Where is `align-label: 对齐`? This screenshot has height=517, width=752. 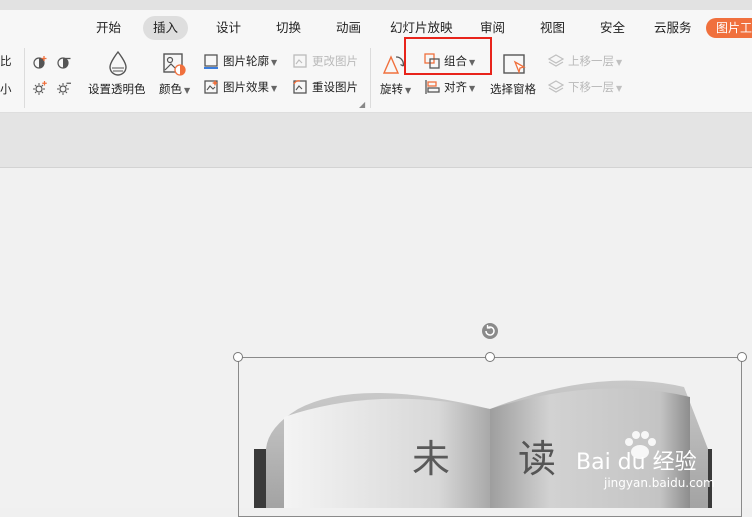
align-label: 对齐 is located at coordinates (455, 87).